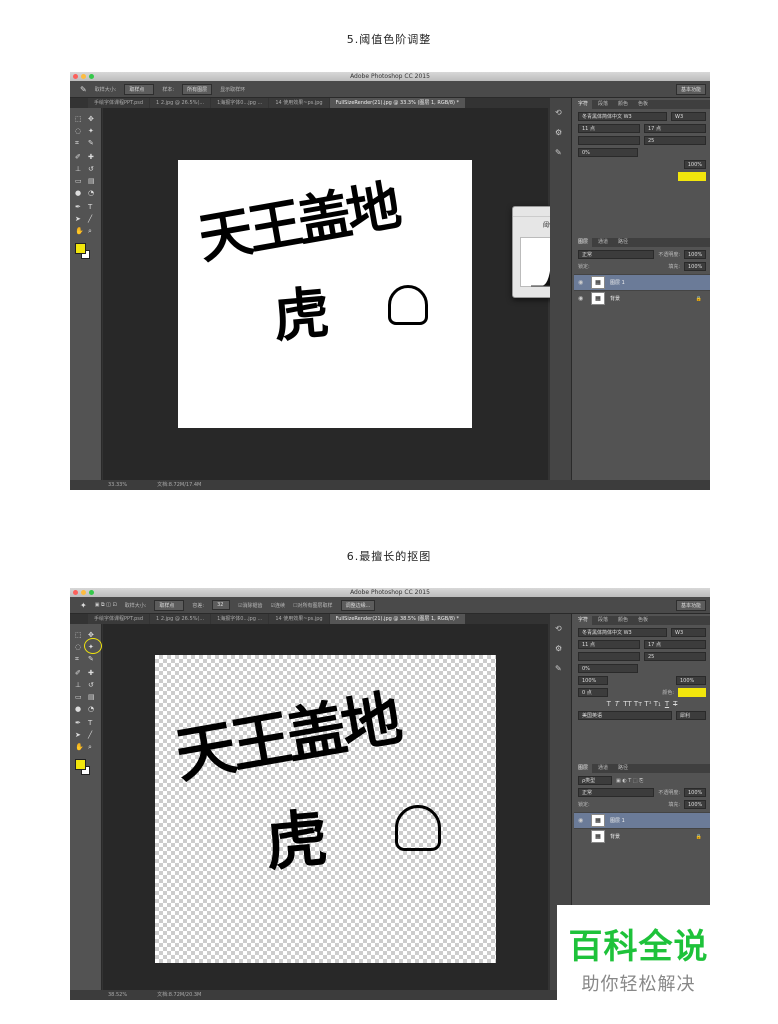 Image resolution: width=778 pixels, height=1024 pixels. I want to click on baseline-input: 0 点, so click(593, 692).